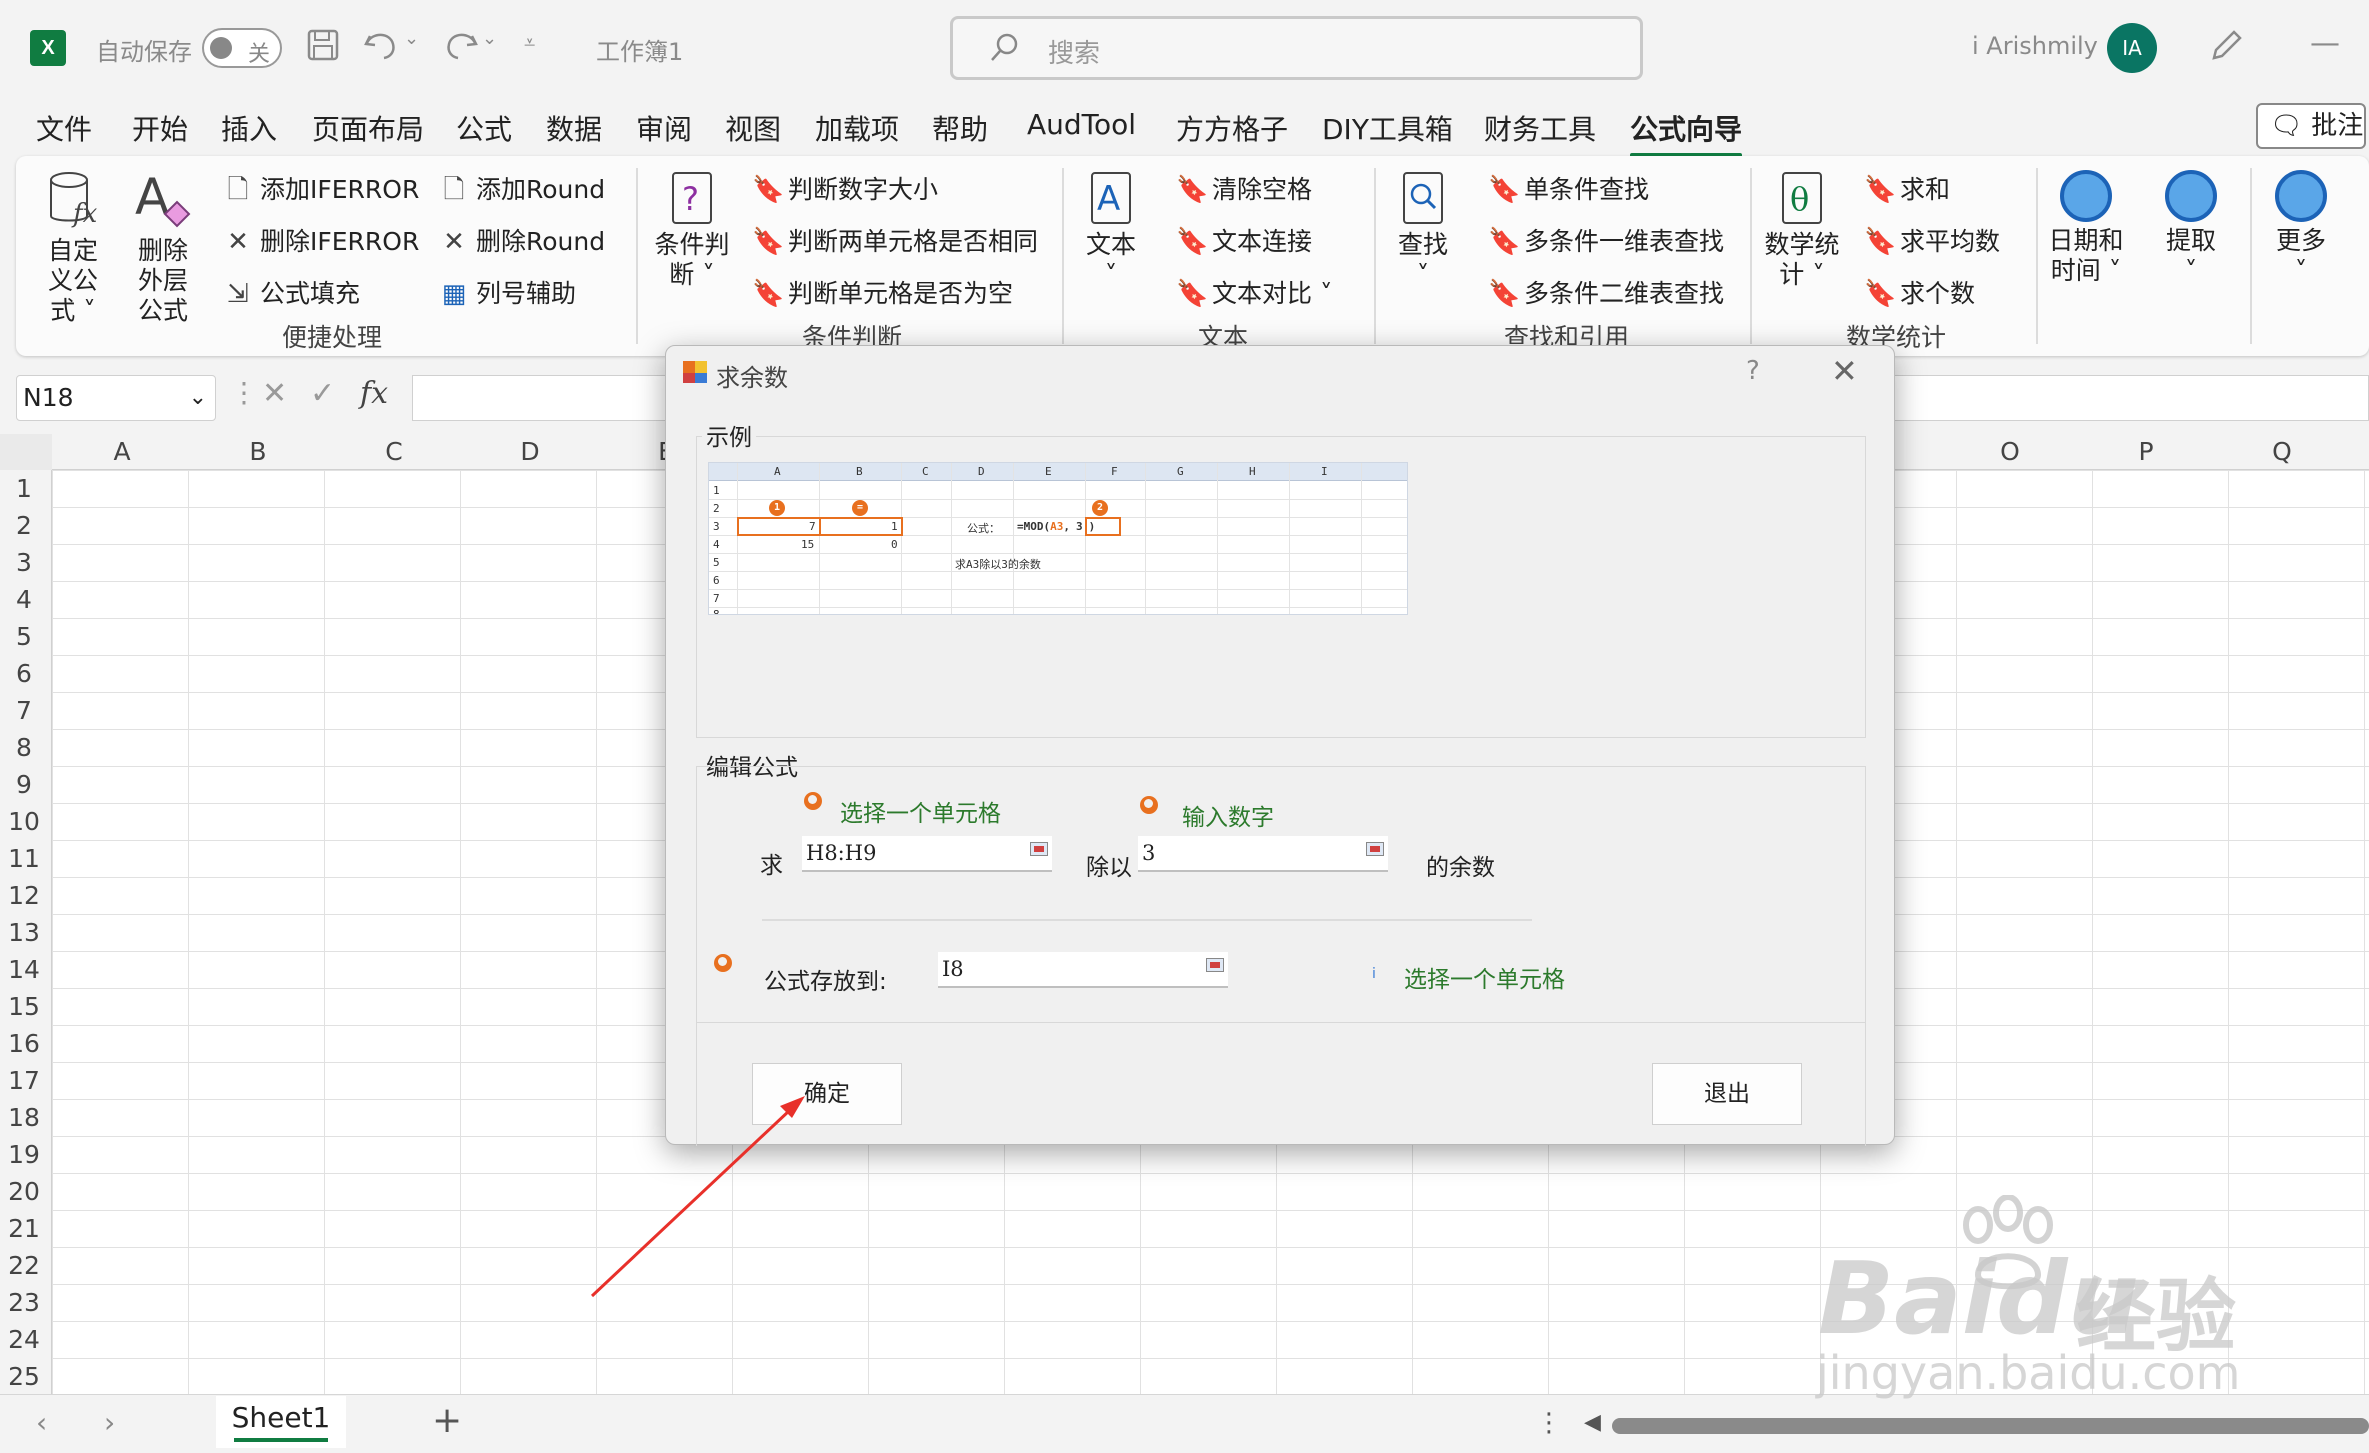 The width and height of the screenshot is (2369, 1453). What do you see at coordinates (530, 451) in the screenshot?
I see `column-header-d: D` at bounding box center [530, 451].